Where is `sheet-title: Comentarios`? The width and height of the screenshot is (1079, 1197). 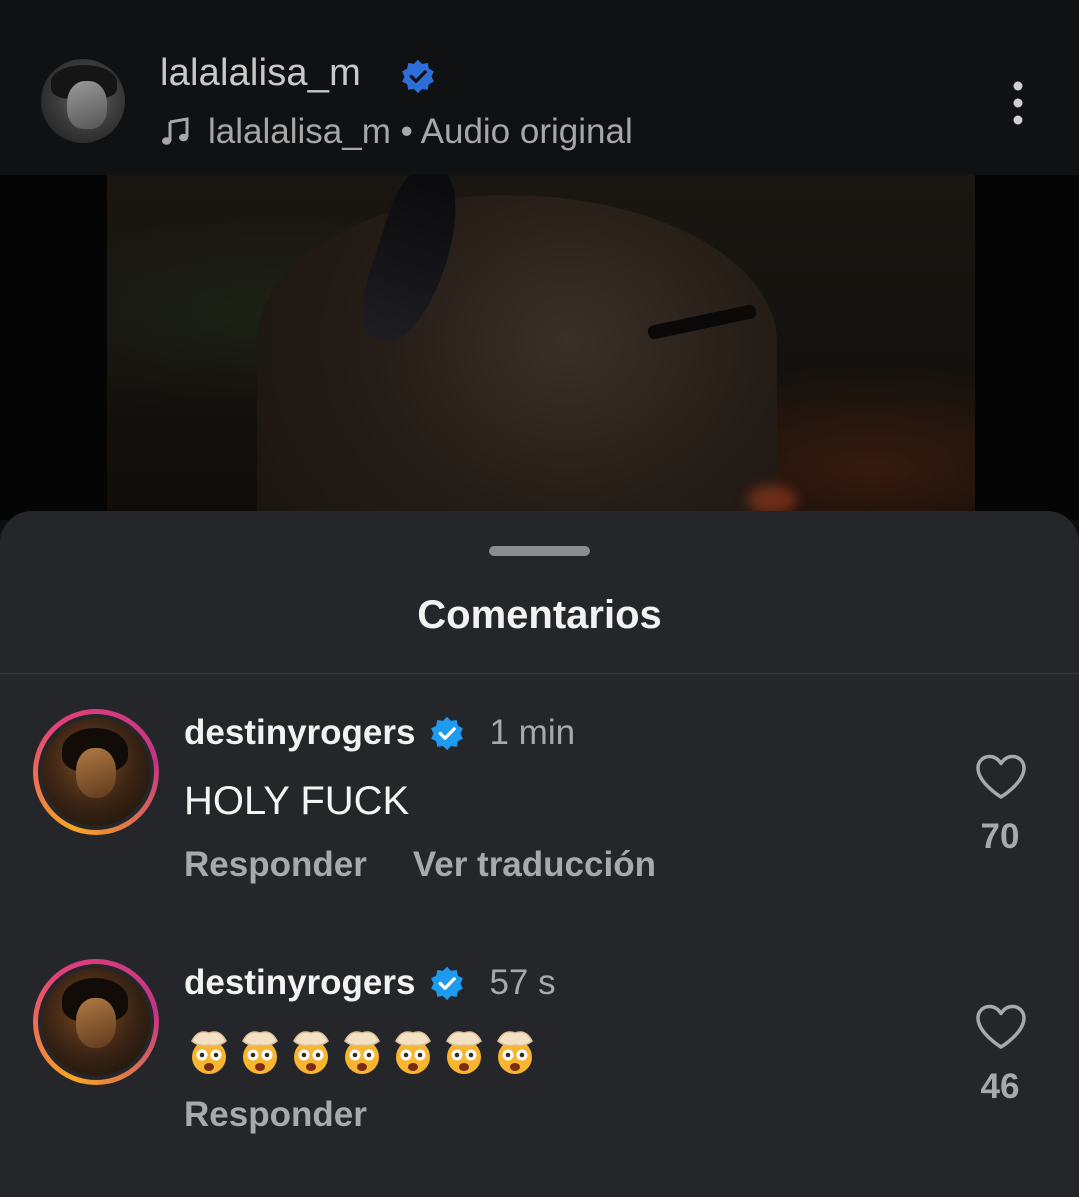
sheet-title: Comentarios is located at coordinates (539, 615).